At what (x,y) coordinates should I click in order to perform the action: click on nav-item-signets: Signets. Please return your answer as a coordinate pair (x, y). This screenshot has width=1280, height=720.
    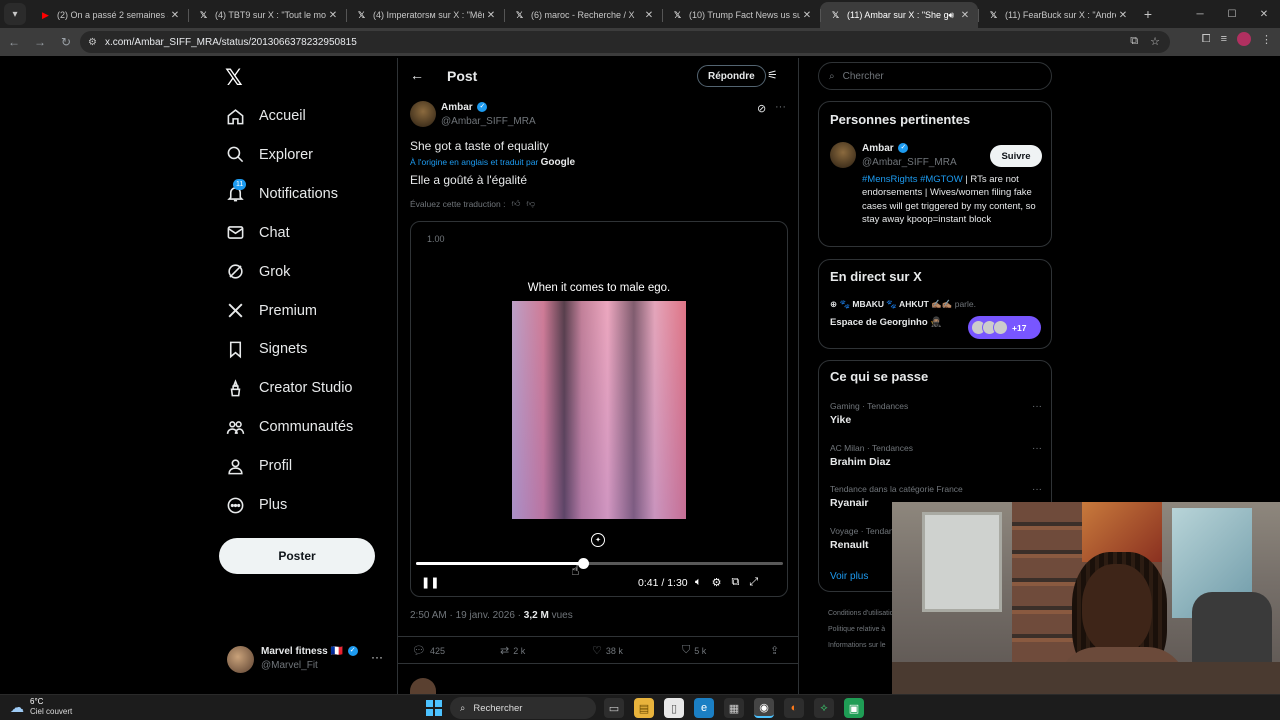
    Looking at the image, I should click on (266, 349).